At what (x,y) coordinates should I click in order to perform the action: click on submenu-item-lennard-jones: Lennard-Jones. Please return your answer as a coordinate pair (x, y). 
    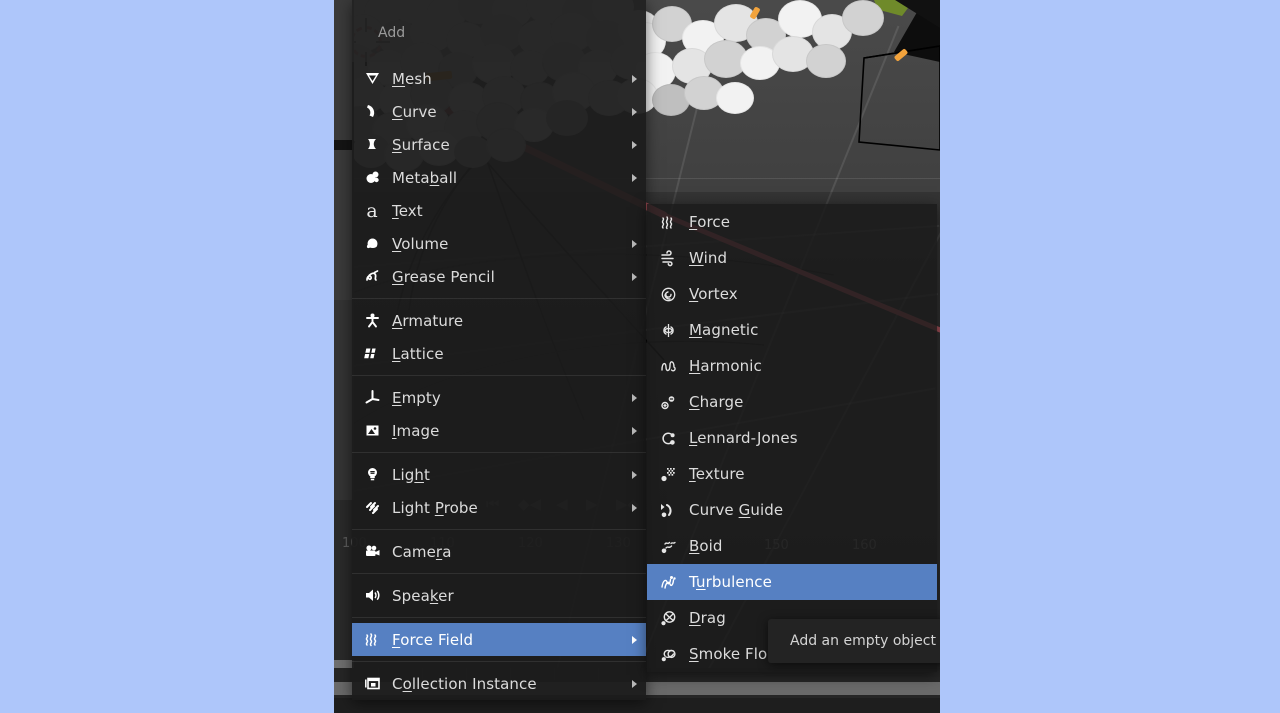
    Looking at the image, I should click on (792, 438).